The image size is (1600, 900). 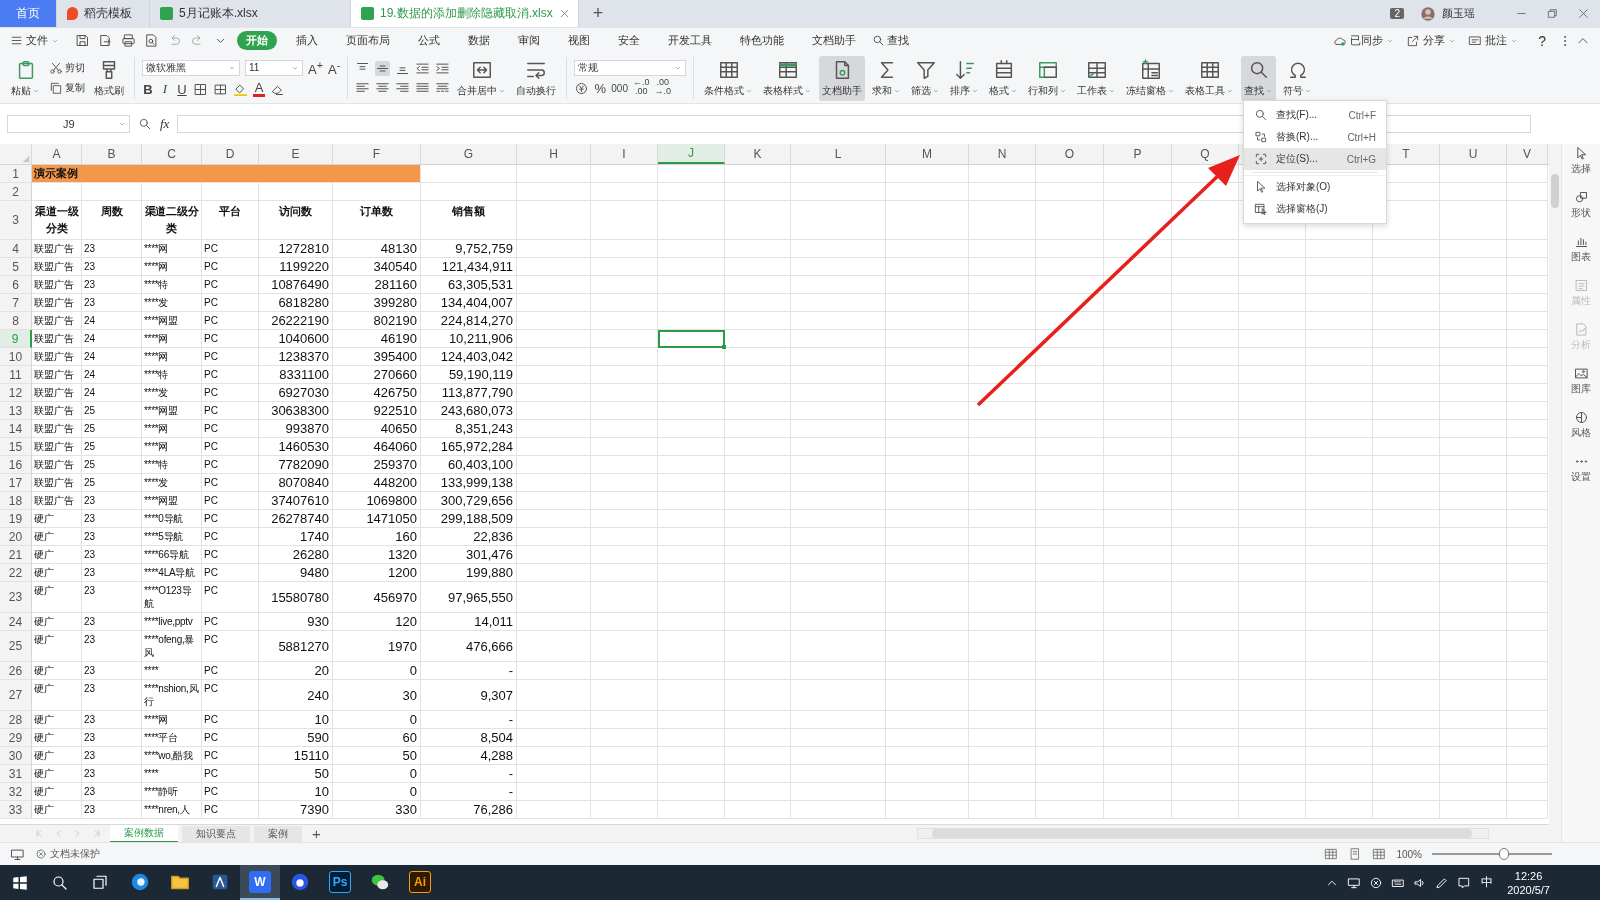 What do you see at coordinates (377, 537) in the screenshot?
I see `table-cell: 160` at bounding box center [377, 537].